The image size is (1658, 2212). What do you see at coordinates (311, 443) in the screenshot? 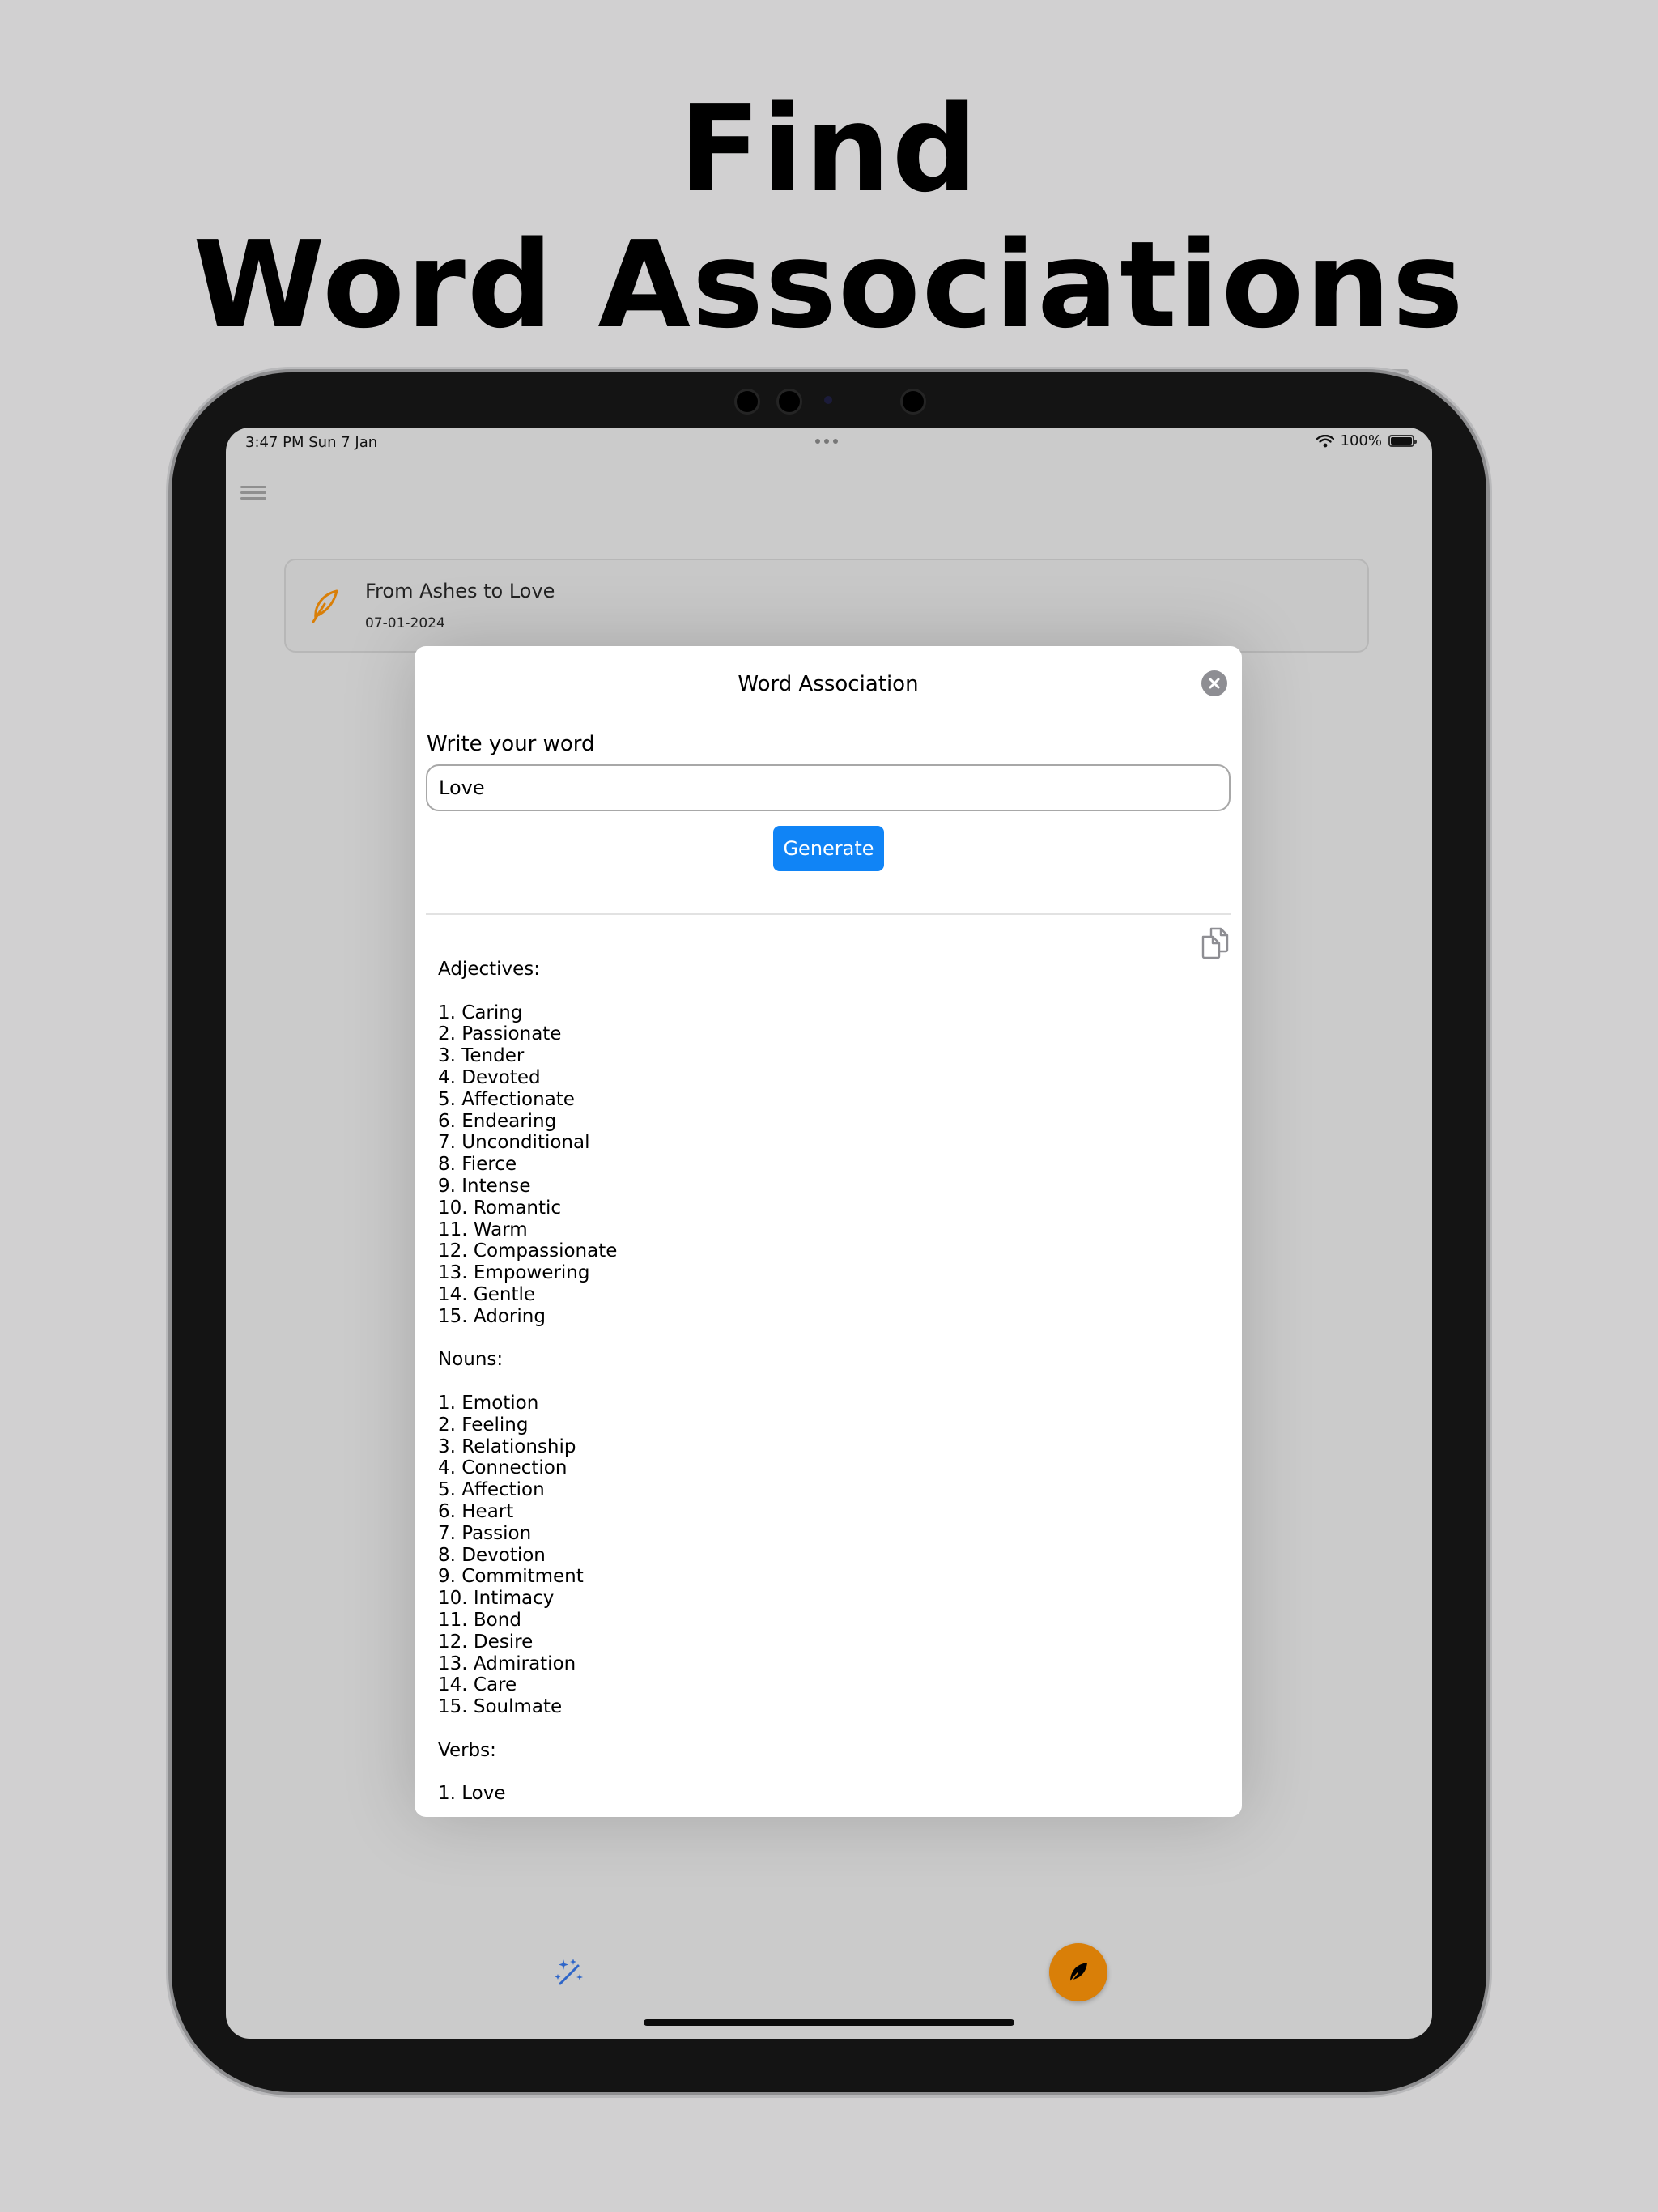
I see `status-time: 3:47 PM Sun 7 Jan` at bounding box center [311, 443].